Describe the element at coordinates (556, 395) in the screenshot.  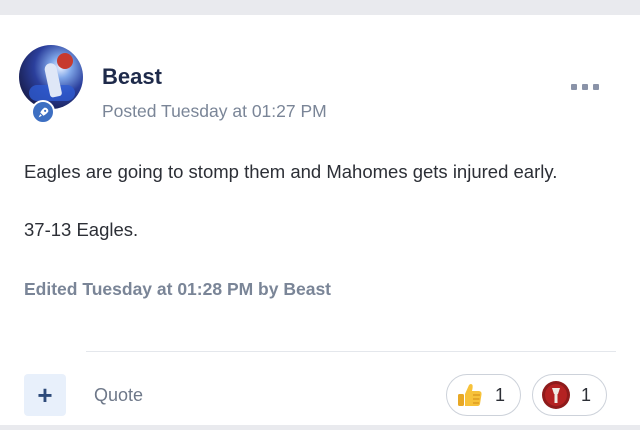
I see `red-badge-icon` at that location.